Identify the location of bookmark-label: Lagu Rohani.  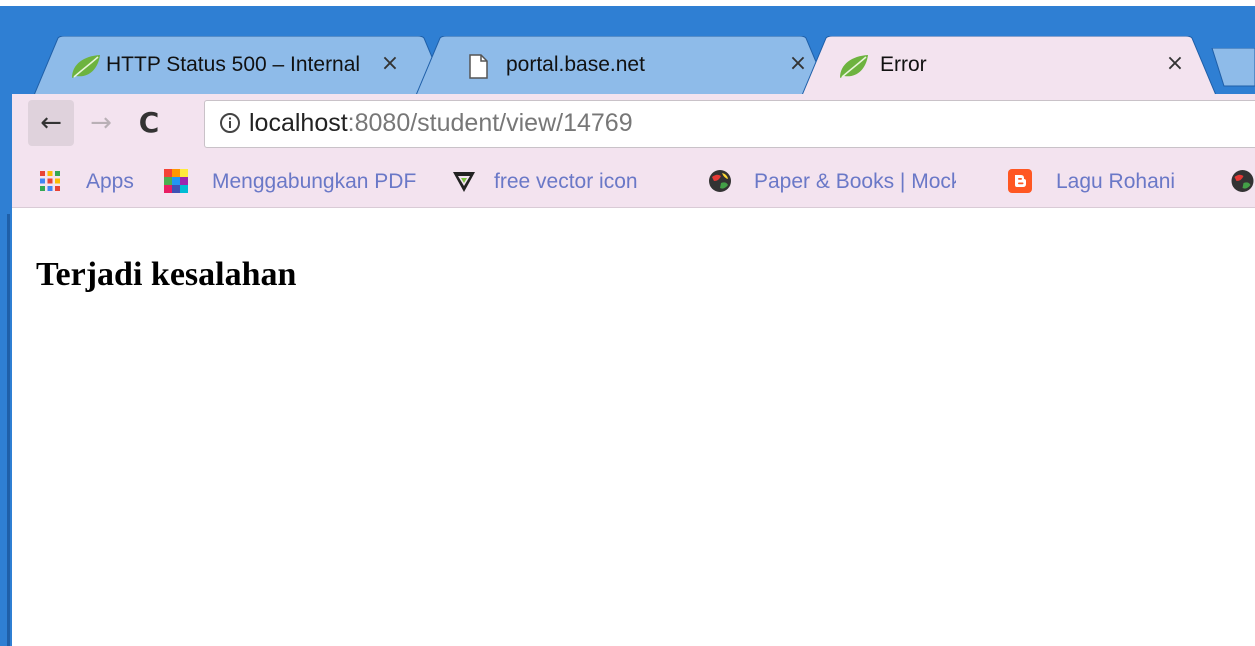
(1116, 181).